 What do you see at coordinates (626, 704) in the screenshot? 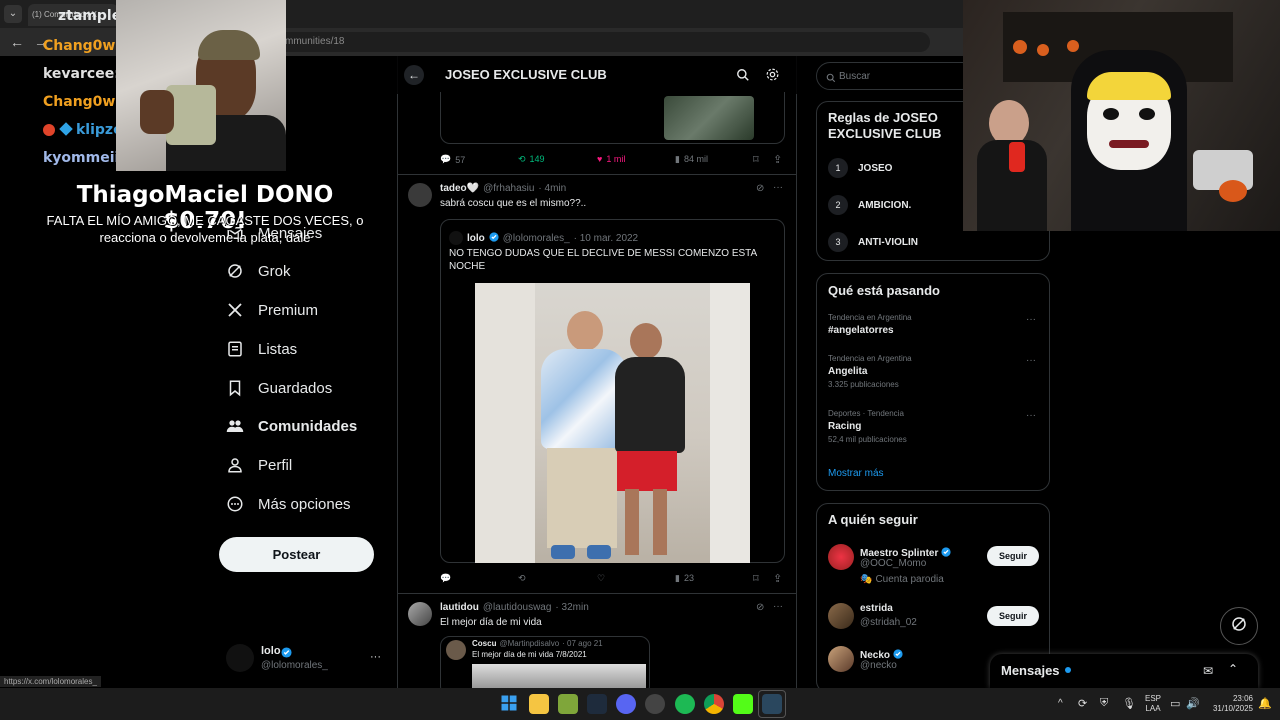
I see `discord-icon` at bounding box center [626, 704].